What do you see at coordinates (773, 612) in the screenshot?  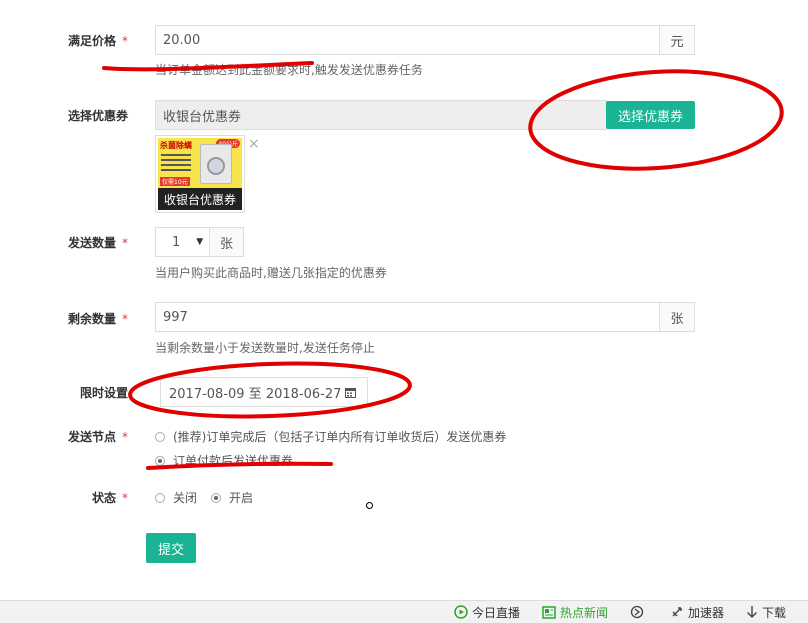 I see `bottombar-label: 下载` at bounding box center [773, 612].